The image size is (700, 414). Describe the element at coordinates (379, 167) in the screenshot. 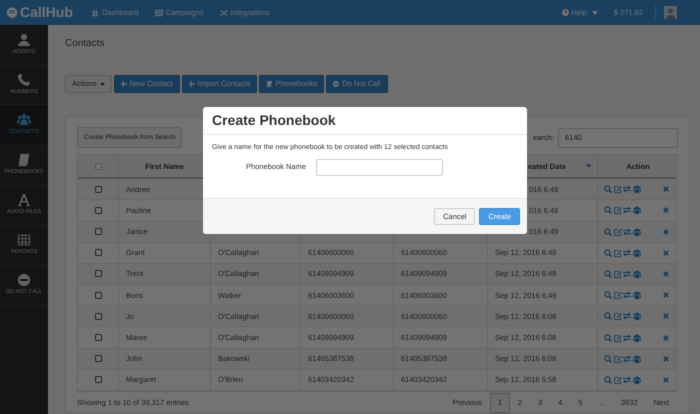

I see `phonebook-name-field` at that location.